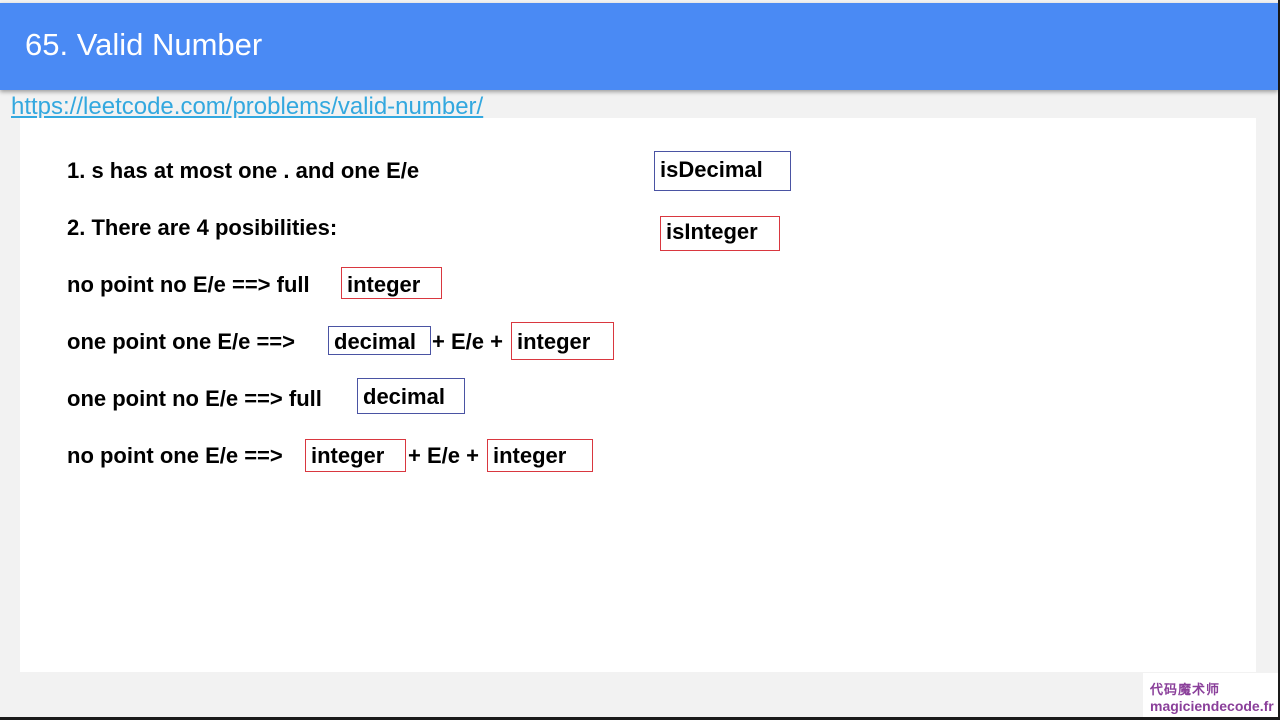 The image size is (1280, 720). Describe the element at coordinates (188, 284) in the screenshot. I see `case-no-point-no-e: no point no E/e ==> full` at that location.